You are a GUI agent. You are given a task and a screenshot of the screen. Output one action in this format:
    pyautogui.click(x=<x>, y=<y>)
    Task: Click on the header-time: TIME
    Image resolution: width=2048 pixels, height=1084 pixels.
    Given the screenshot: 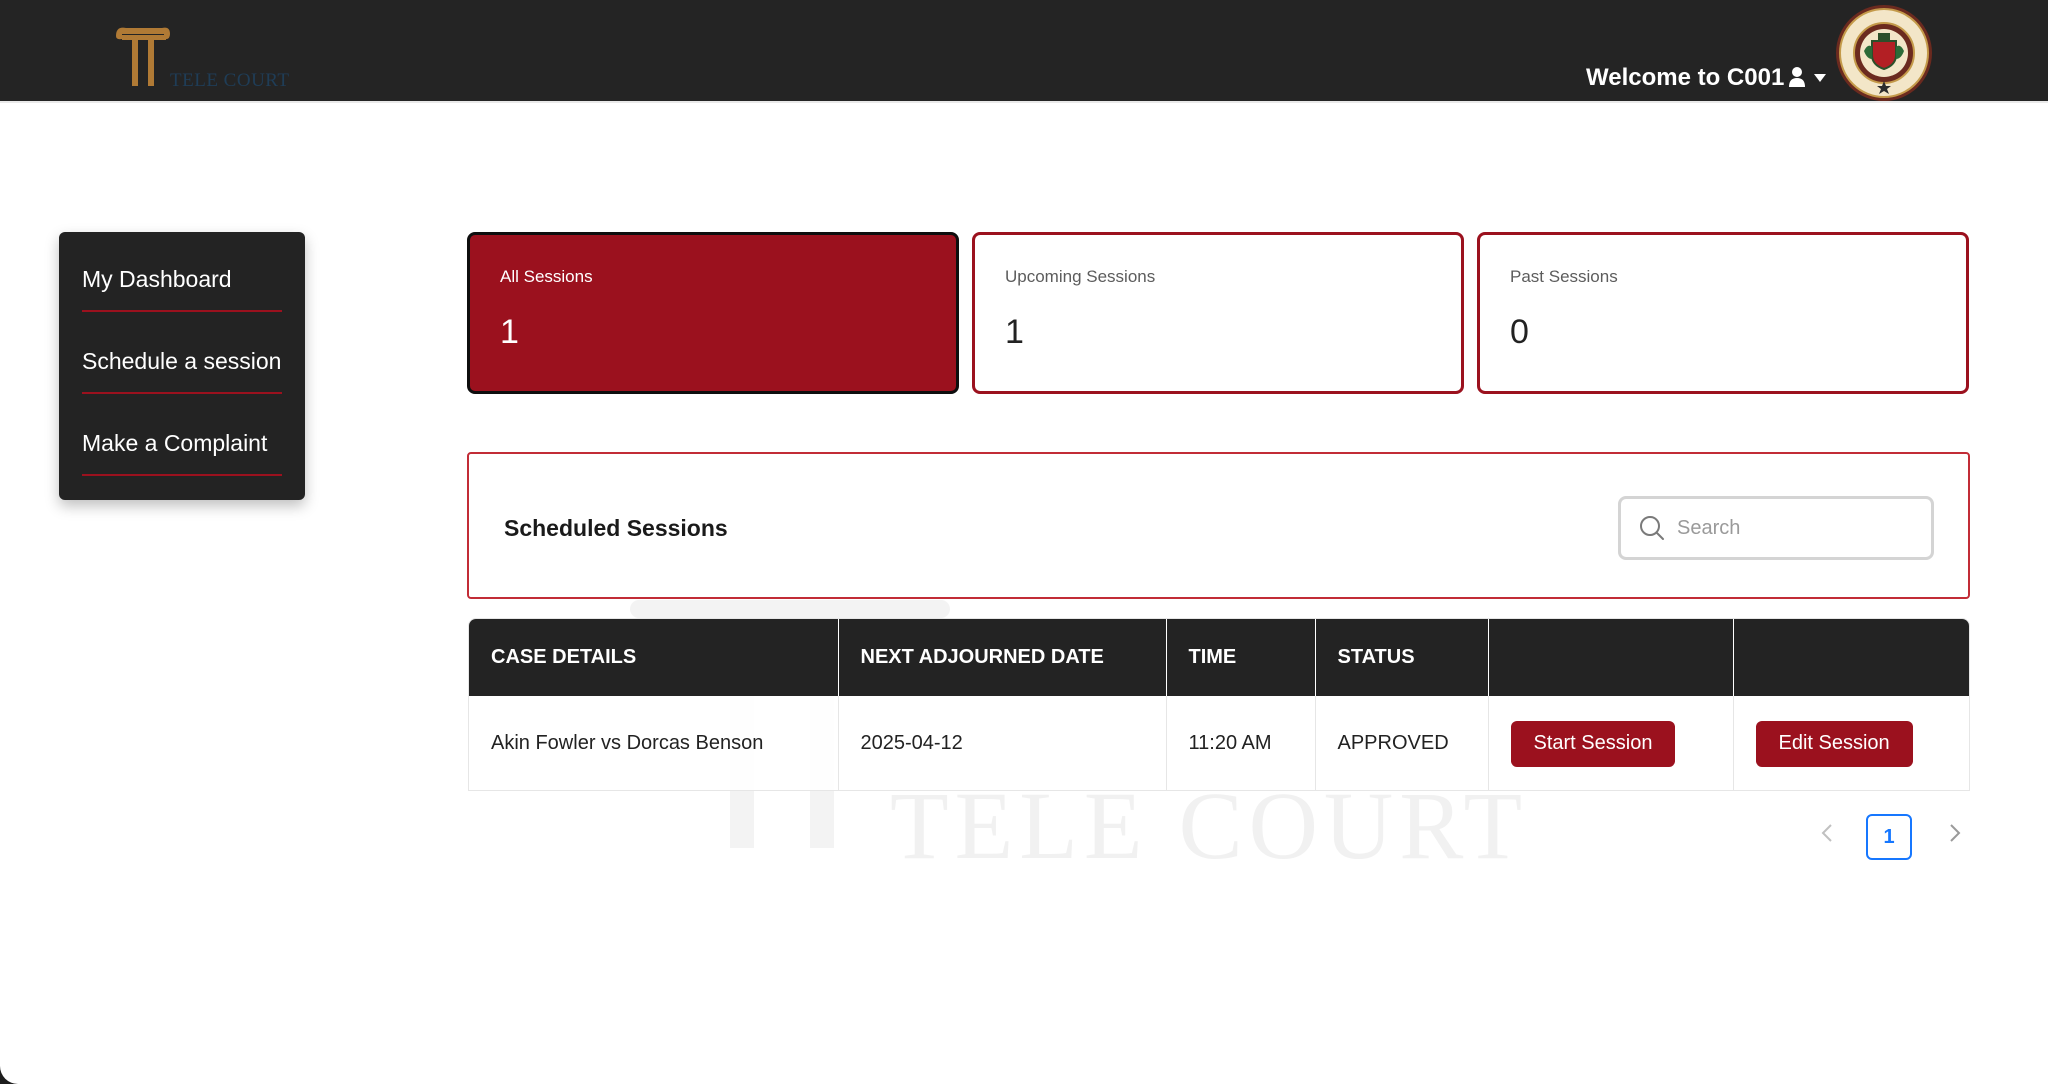 What is the action you would take?
    pyautogui.click(x=1241, y=657)
    